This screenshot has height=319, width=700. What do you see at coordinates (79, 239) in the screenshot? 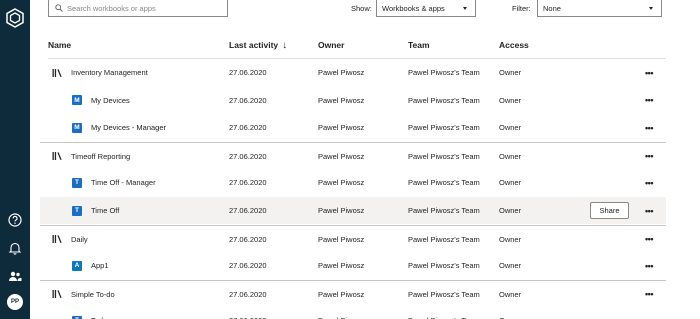
I see `row-name-label: Daily` at bounding box center [79, 239].